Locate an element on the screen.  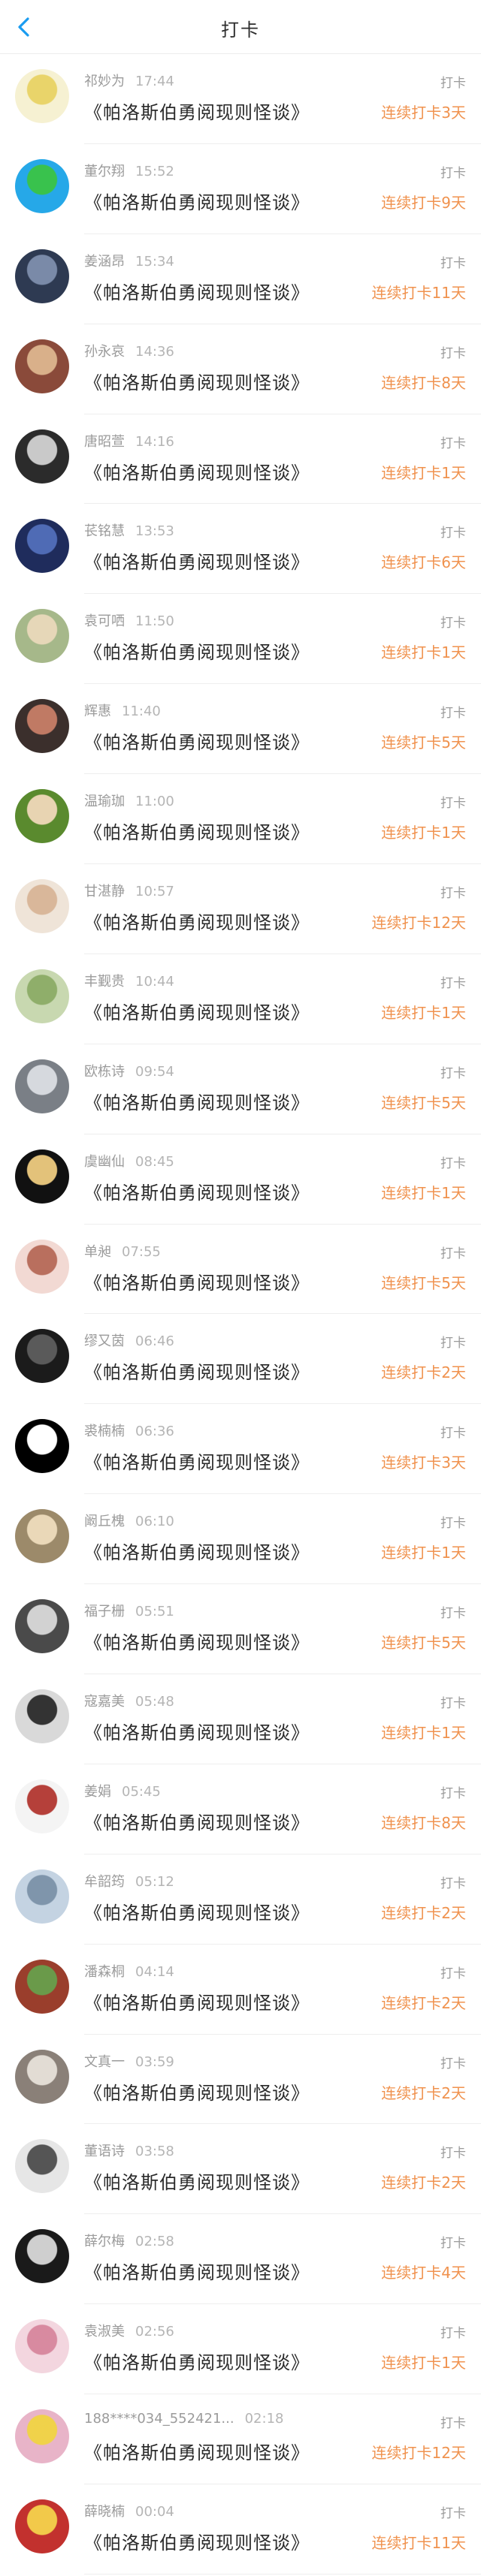
list-item: 薛尔梅 02:58 《帕洛斯伯勇阅现则怪谈》 打卡 连续打卡4天 is located at coordinates (240, 2259).